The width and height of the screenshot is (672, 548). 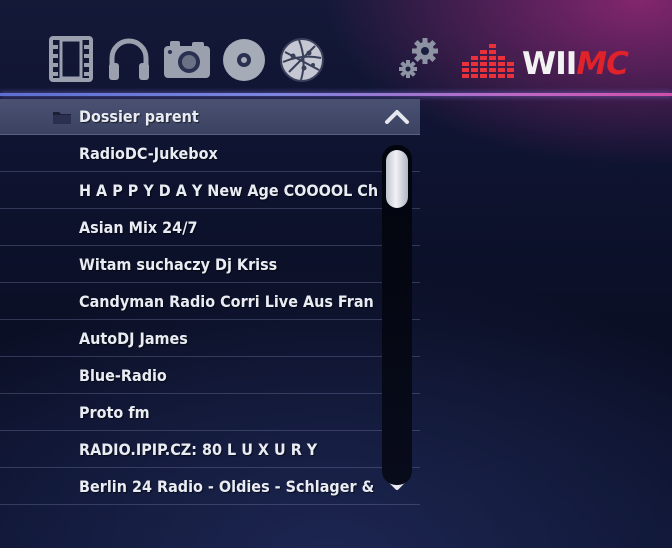 I want to click on list-item-label: Witam suchaczy Dj Kriss, so click(x=178, y=264).